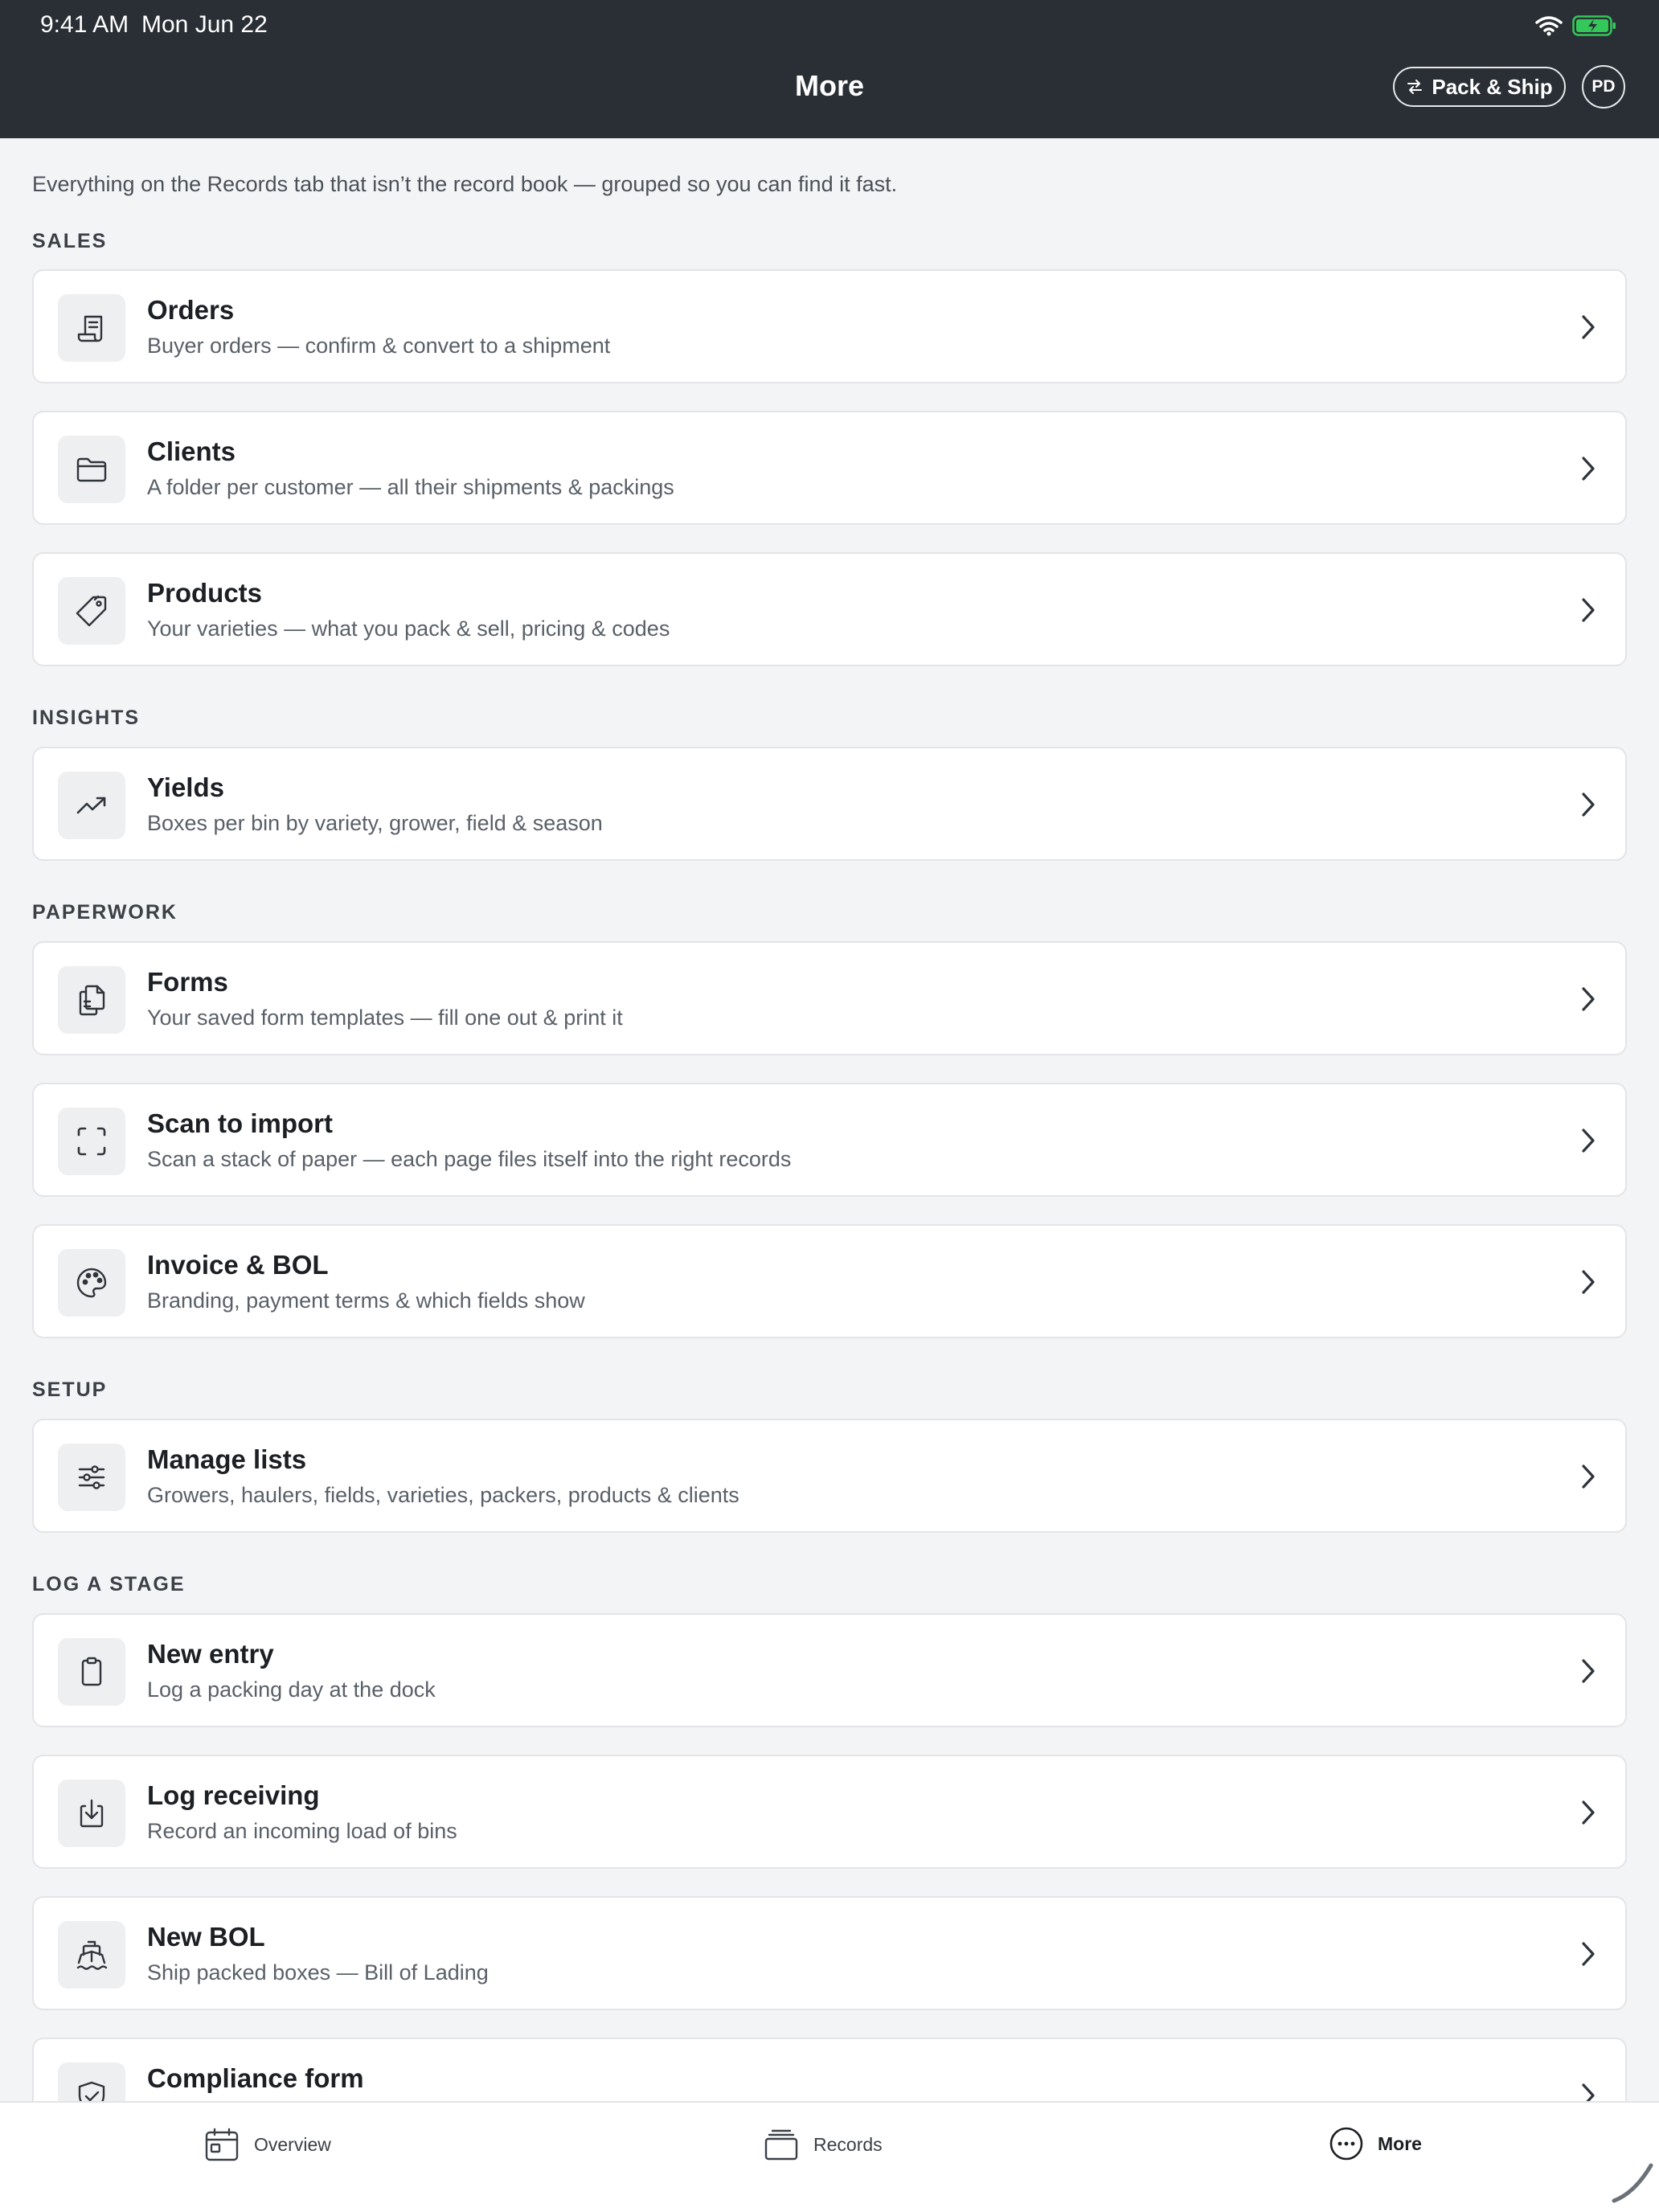 The height and width of the screenshot is (2212, 1659). I want to click on section-label-insights: INSIGHTS, so click(86, 718).